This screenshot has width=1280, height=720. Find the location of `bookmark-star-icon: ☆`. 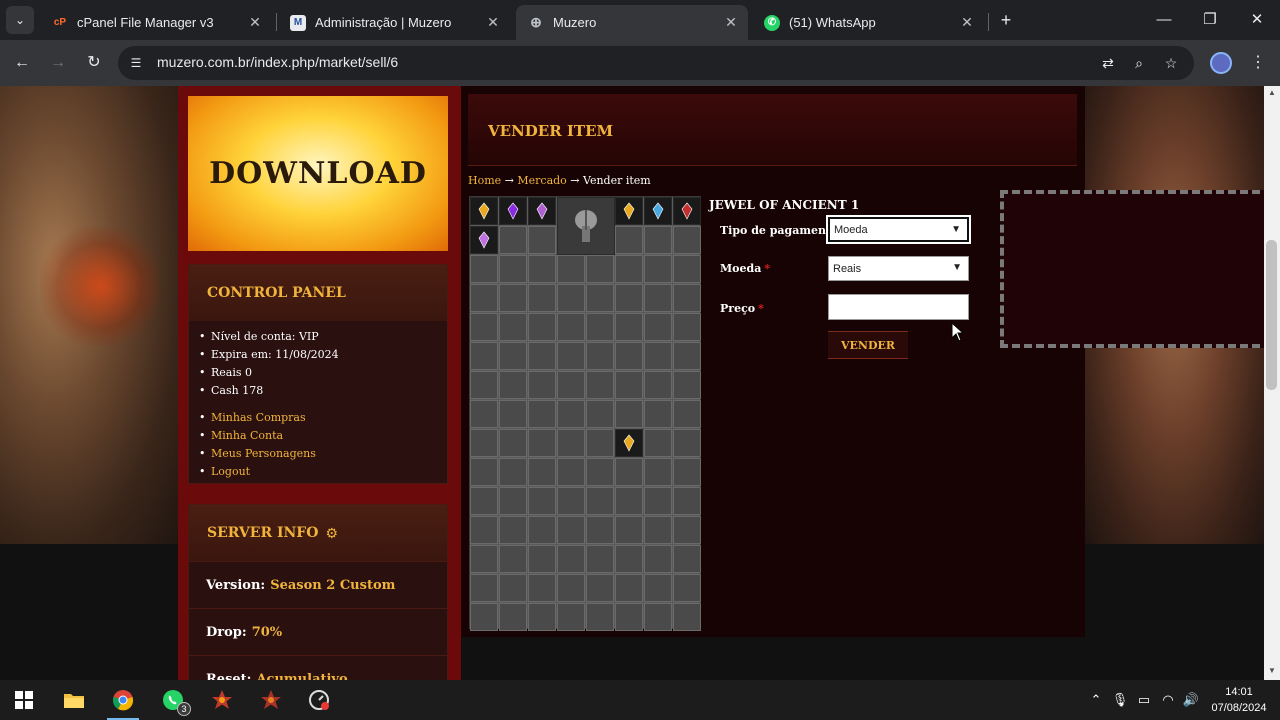

bookmark-star-icon: ☆ is located at coordinates (1171, 63).